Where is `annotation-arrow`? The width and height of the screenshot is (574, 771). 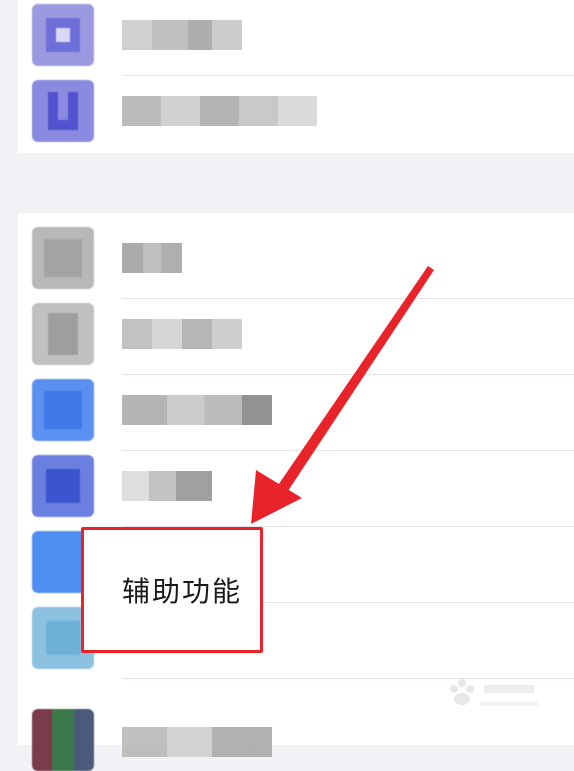
annotation-arrow is located at coordinates (342, 395).